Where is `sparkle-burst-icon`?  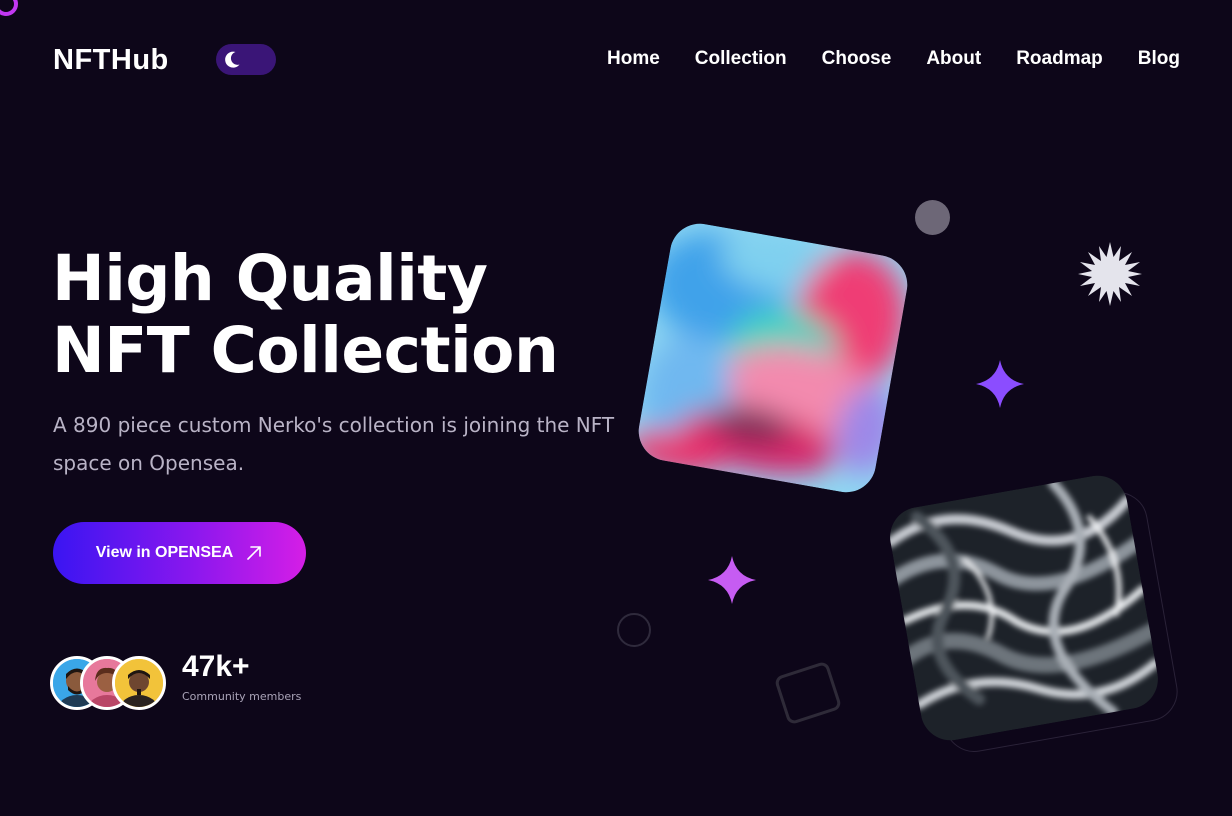
sparkle-burst-icon is located at coordinates (1110, 274).